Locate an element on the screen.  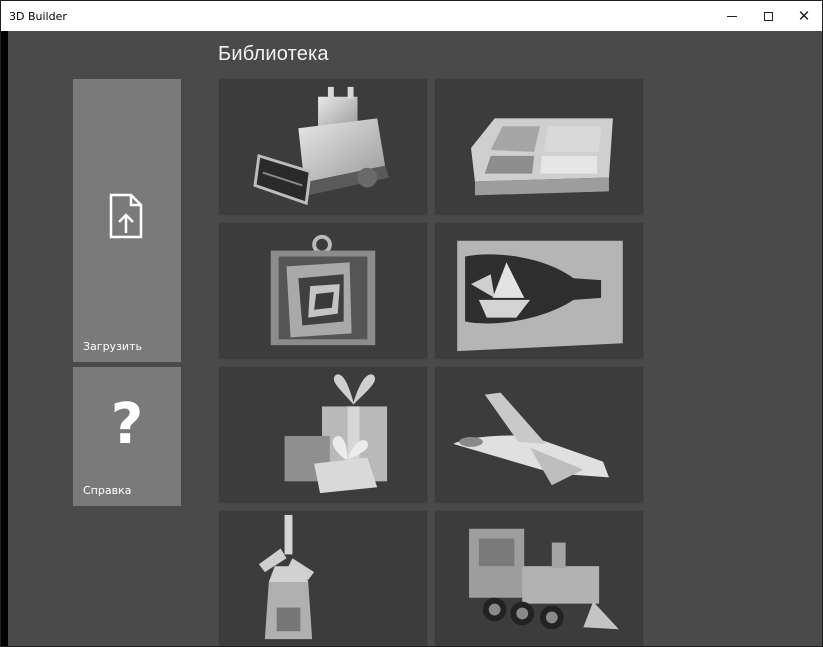
space-shuttle-model is located at coordinates (531, 439).